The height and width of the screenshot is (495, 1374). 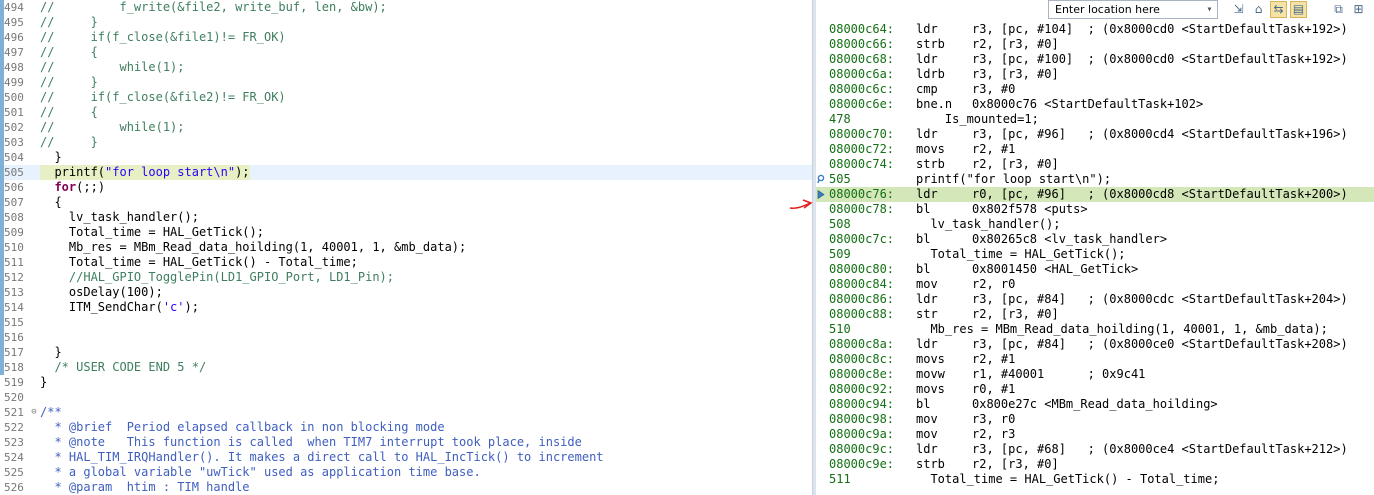 What do you see at coordinates (14, 262) in the screenshot?
I see `line-number: 511` at bounding box center [14, 262].